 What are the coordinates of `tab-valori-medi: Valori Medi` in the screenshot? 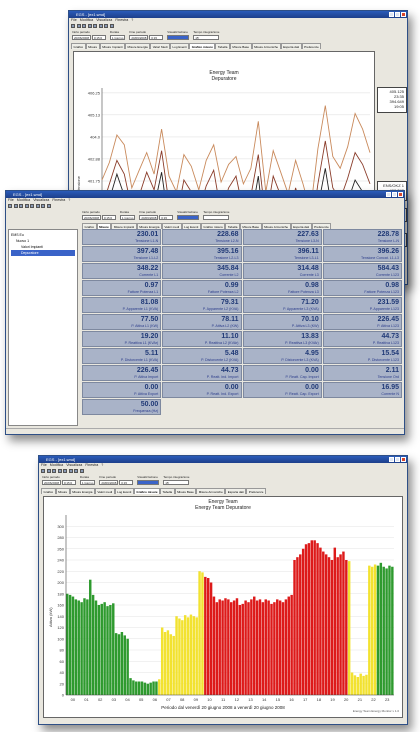 It's located at (160, 46).